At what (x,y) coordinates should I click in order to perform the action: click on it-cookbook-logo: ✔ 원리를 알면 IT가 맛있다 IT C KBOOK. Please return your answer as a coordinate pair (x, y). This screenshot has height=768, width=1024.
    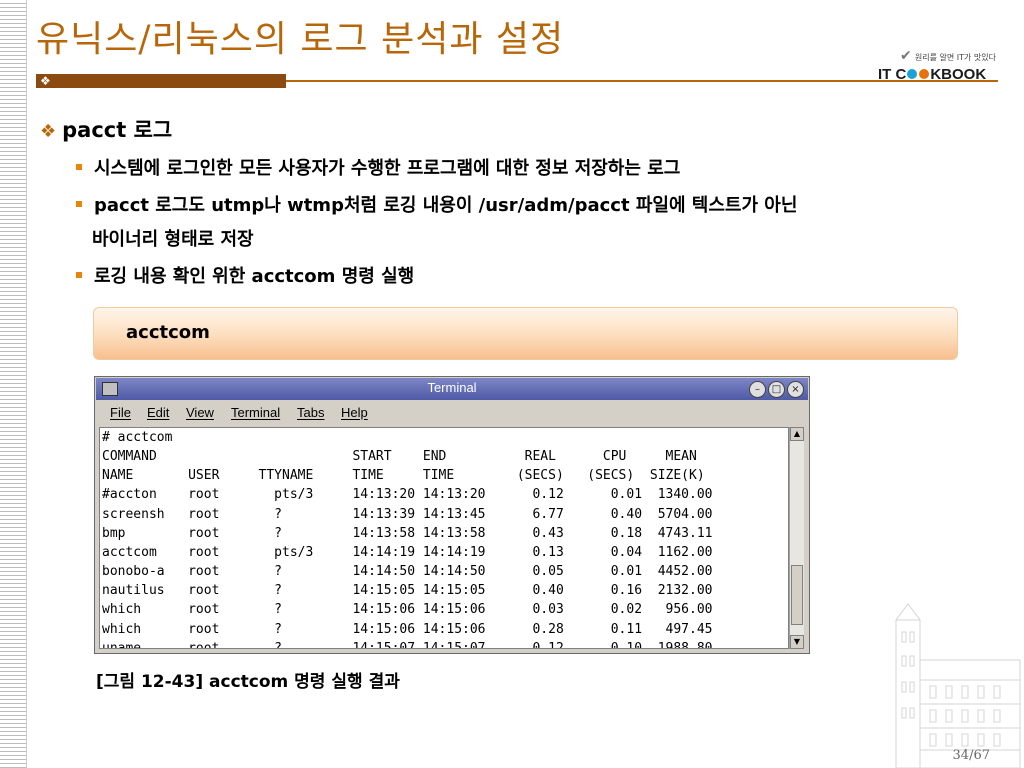
    Looking at the image, I should click on (934, 67).